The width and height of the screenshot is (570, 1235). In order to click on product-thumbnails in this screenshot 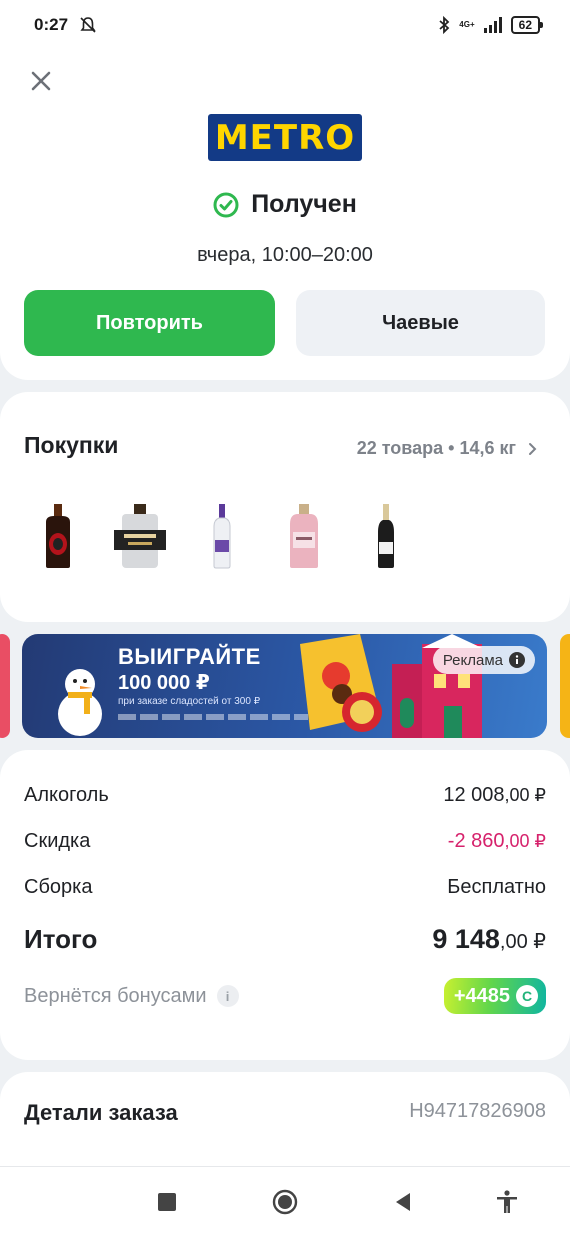, I will do `click(222, 536)`.